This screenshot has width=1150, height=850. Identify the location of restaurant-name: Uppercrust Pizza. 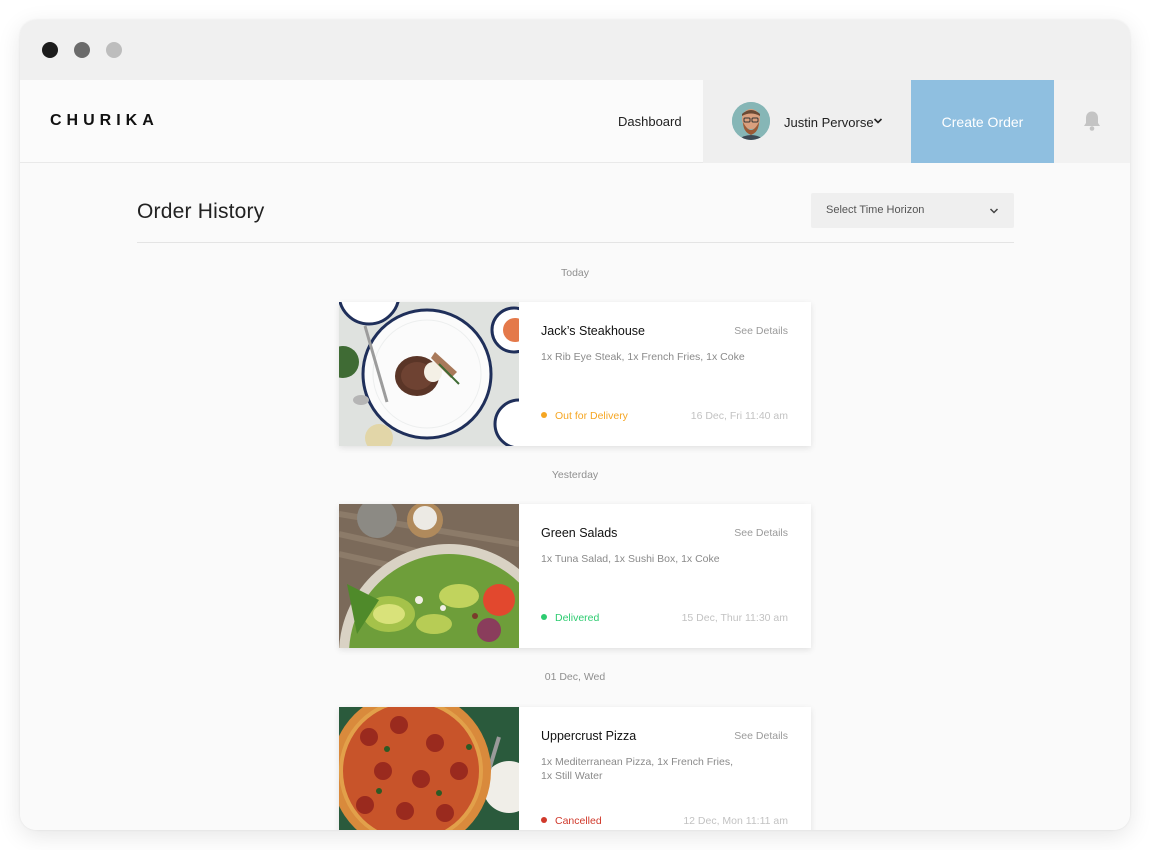
(589, 736).